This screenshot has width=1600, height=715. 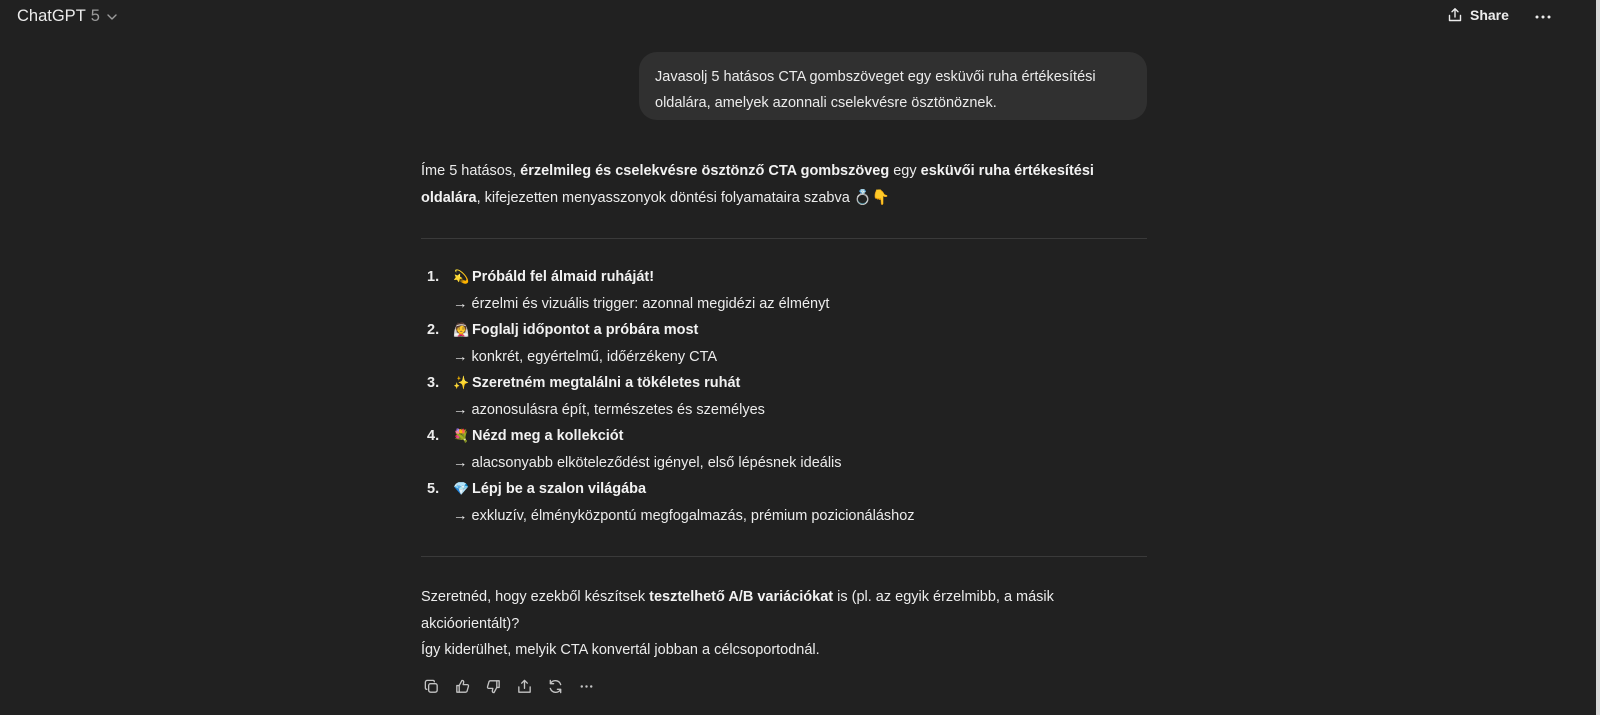 I want to click on model-switcher: ChatGPT 5, so click(x=67, y=16).